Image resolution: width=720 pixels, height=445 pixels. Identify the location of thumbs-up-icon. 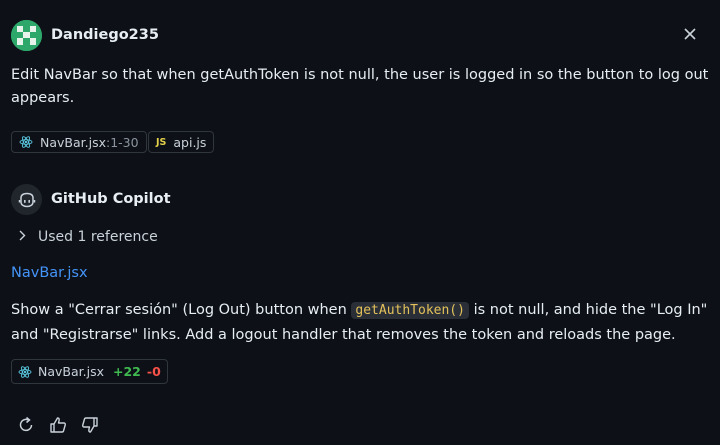
(58, 425).